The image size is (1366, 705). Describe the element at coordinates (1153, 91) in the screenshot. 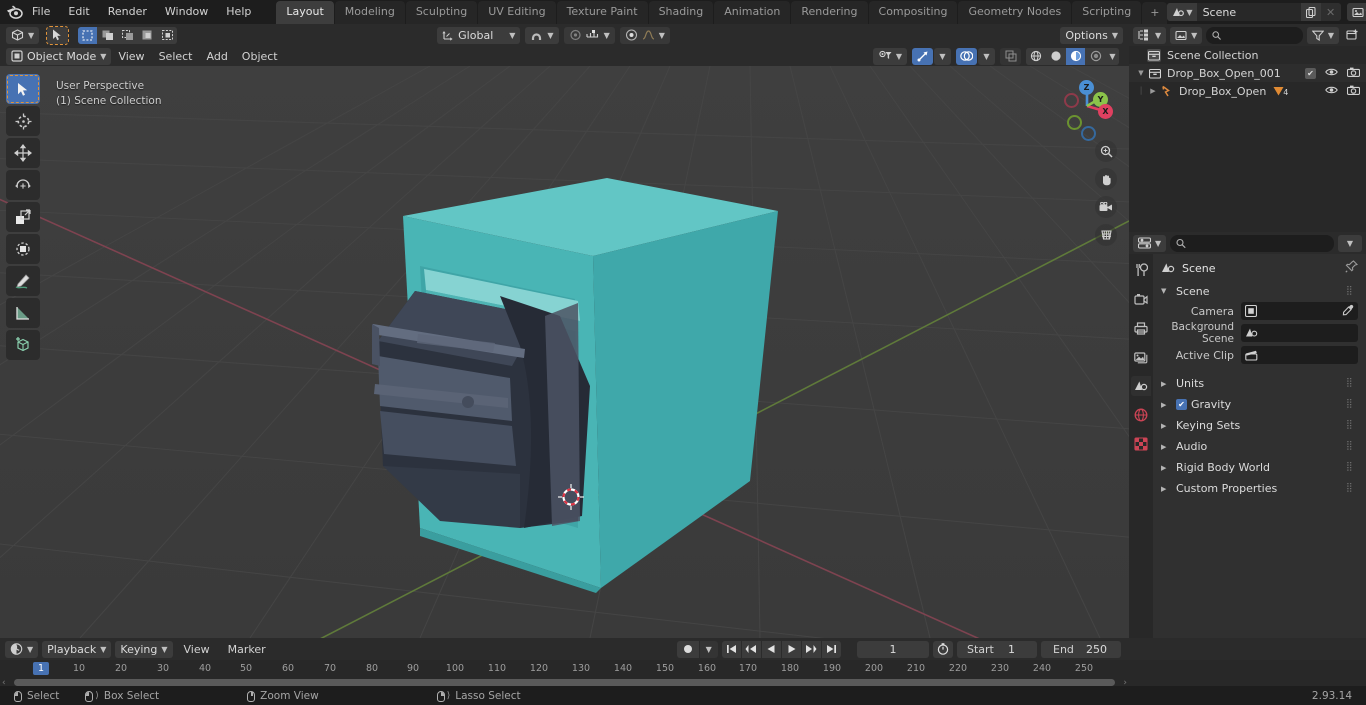

I see `disclosure-right-icon: ▶` at that location.